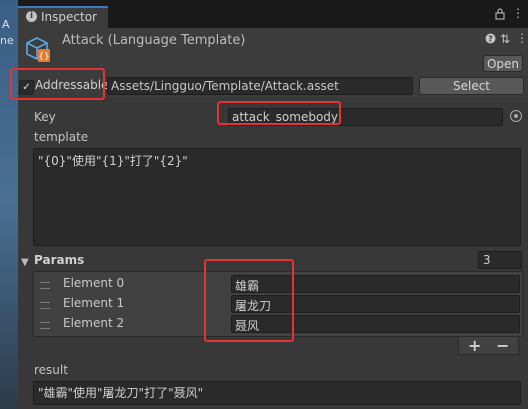 This screenshot has height=409, width=528. I want to click on result-field: "雄霸"使用"屠龙刀"打了"聂风", so click(277, 393).